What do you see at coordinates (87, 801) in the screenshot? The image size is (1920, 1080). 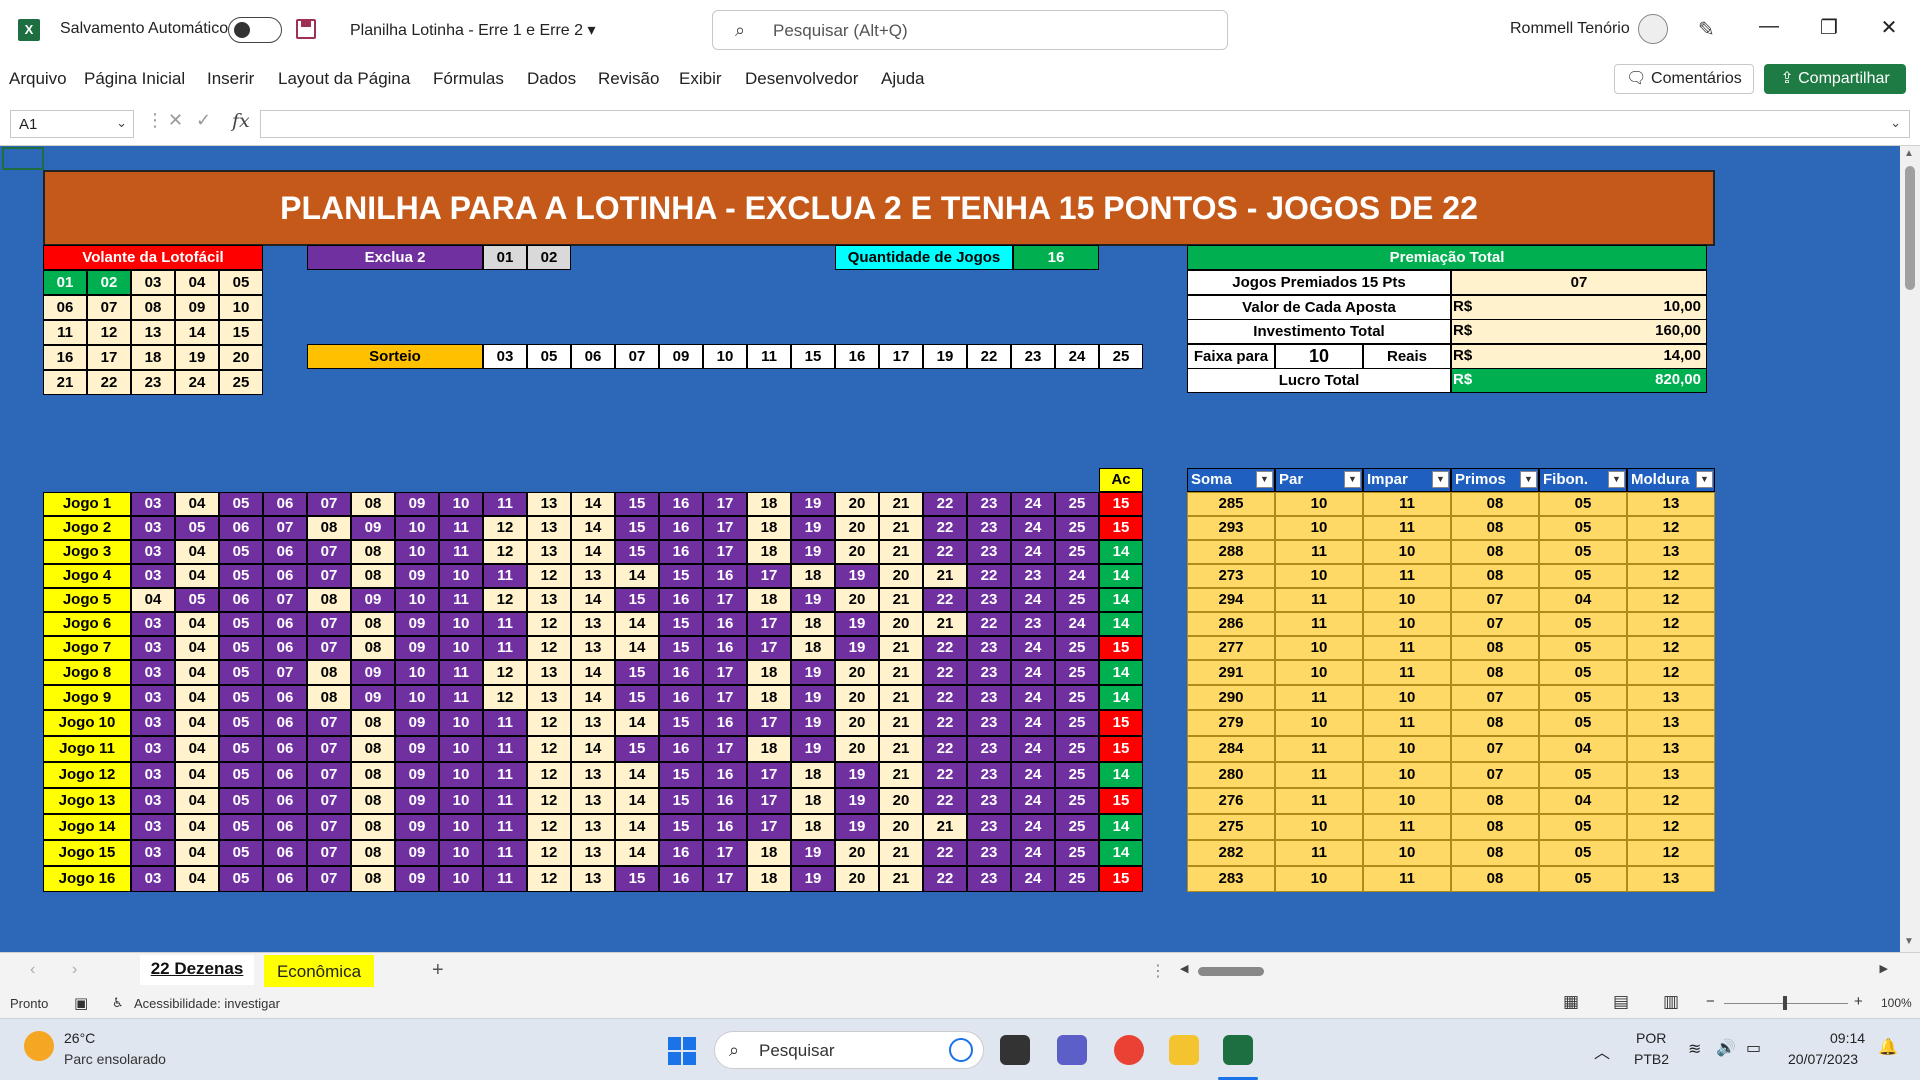 I see `game-name: Jogo 13` at bounding box center [87, 801].